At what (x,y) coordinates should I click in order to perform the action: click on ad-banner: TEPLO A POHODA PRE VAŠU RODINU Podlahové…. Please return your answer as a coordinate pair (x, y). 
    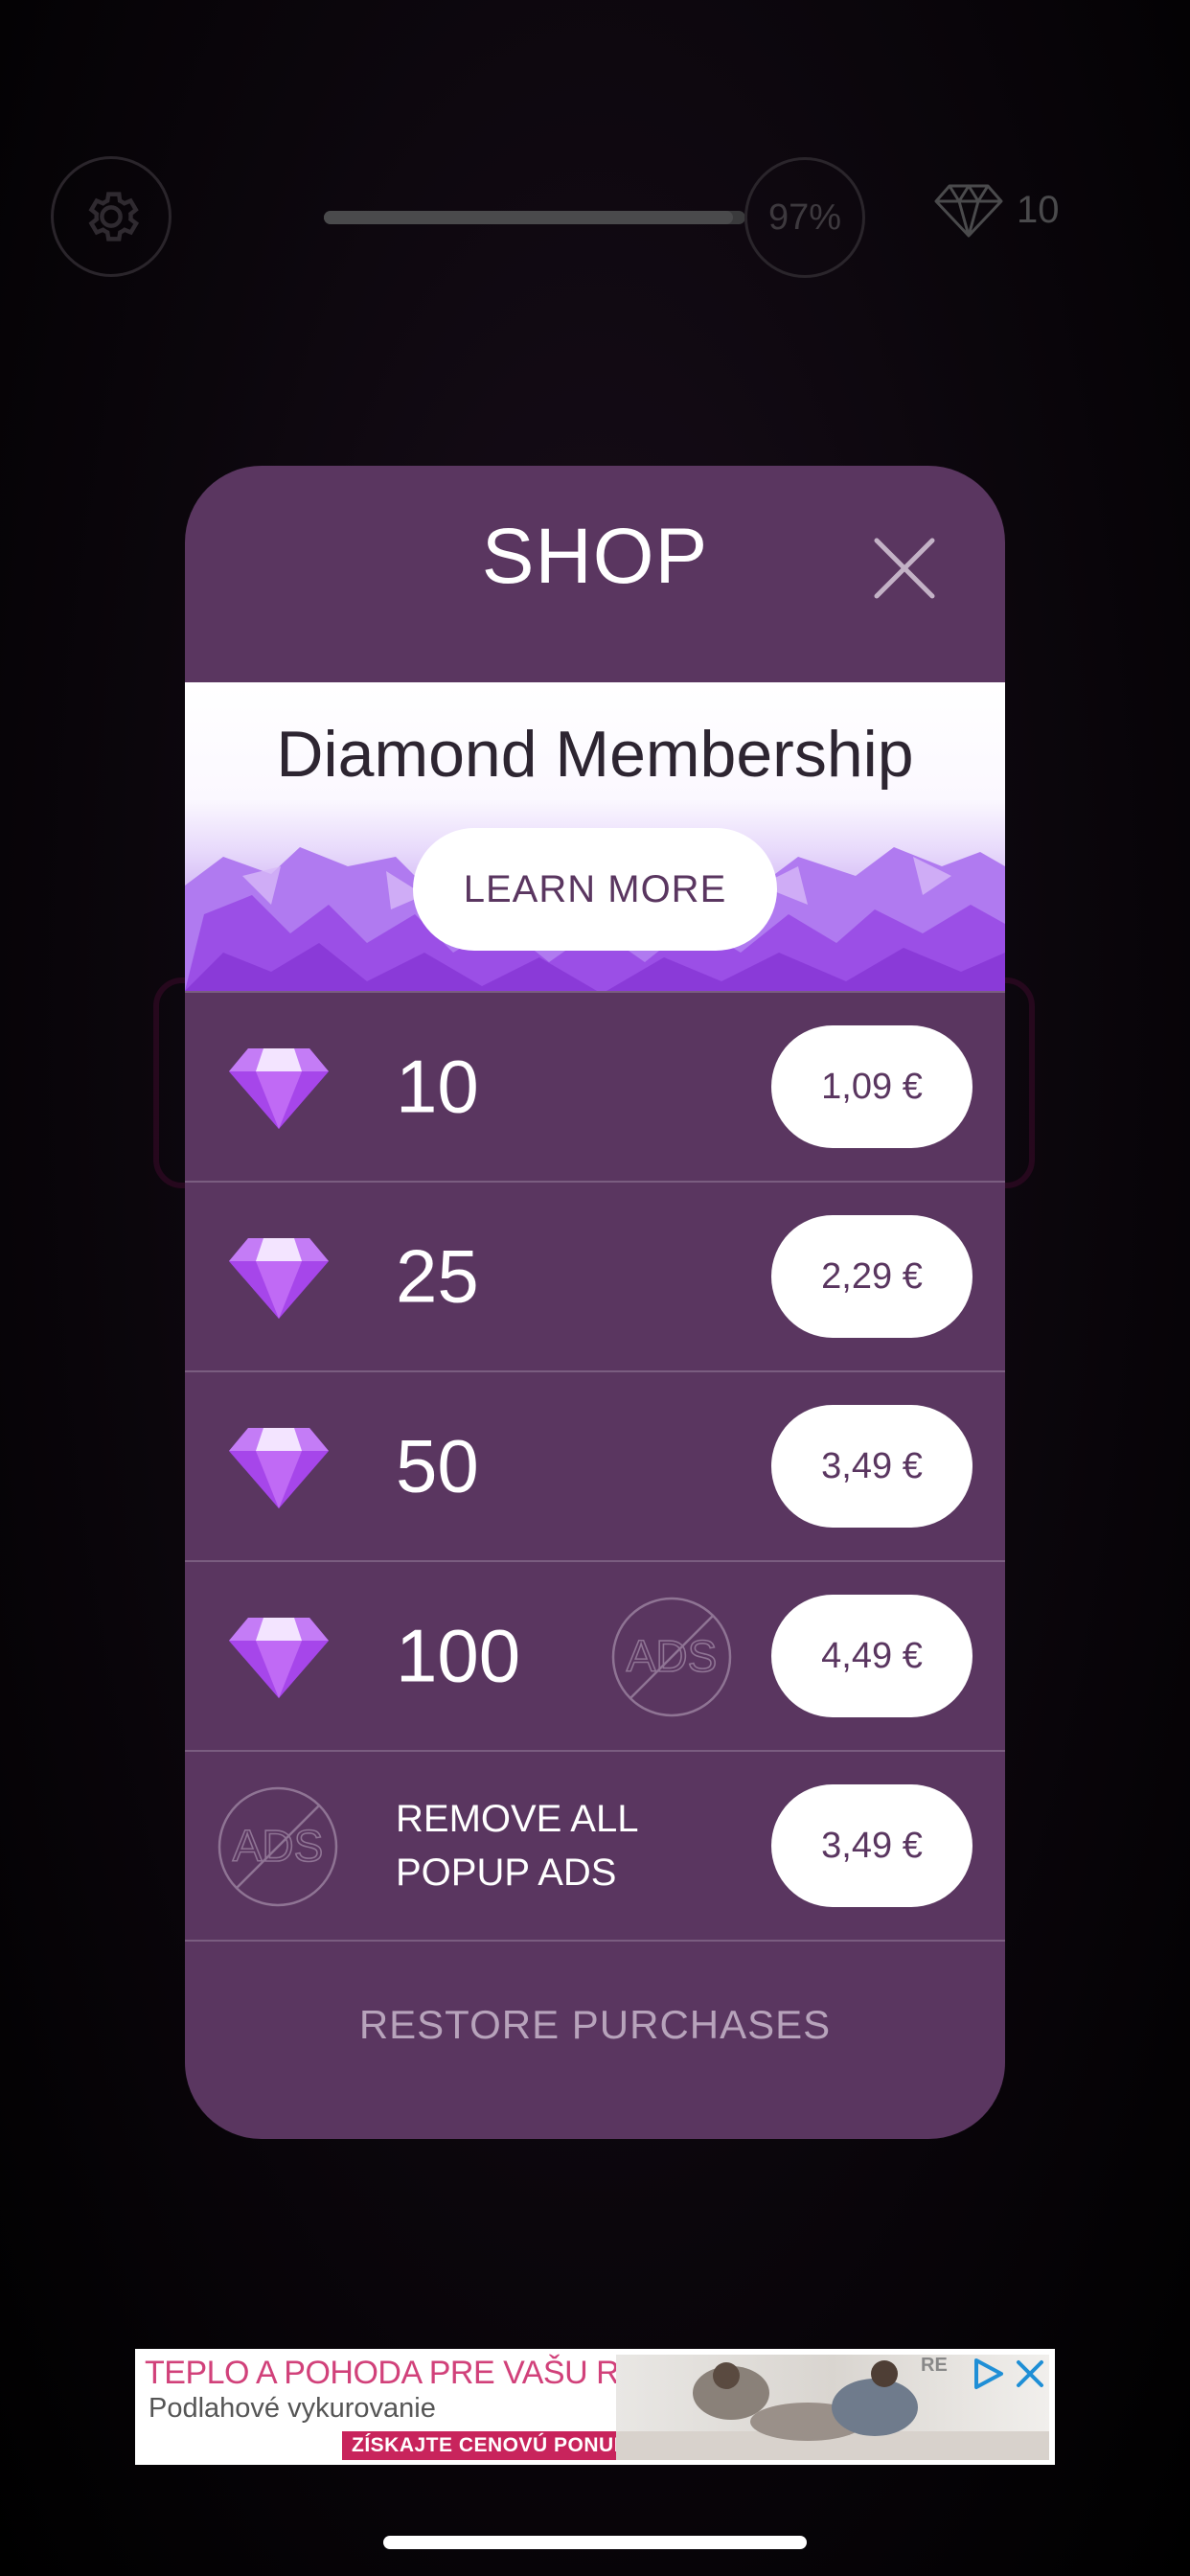
    Looking at the image, I should click on (595, 2407).